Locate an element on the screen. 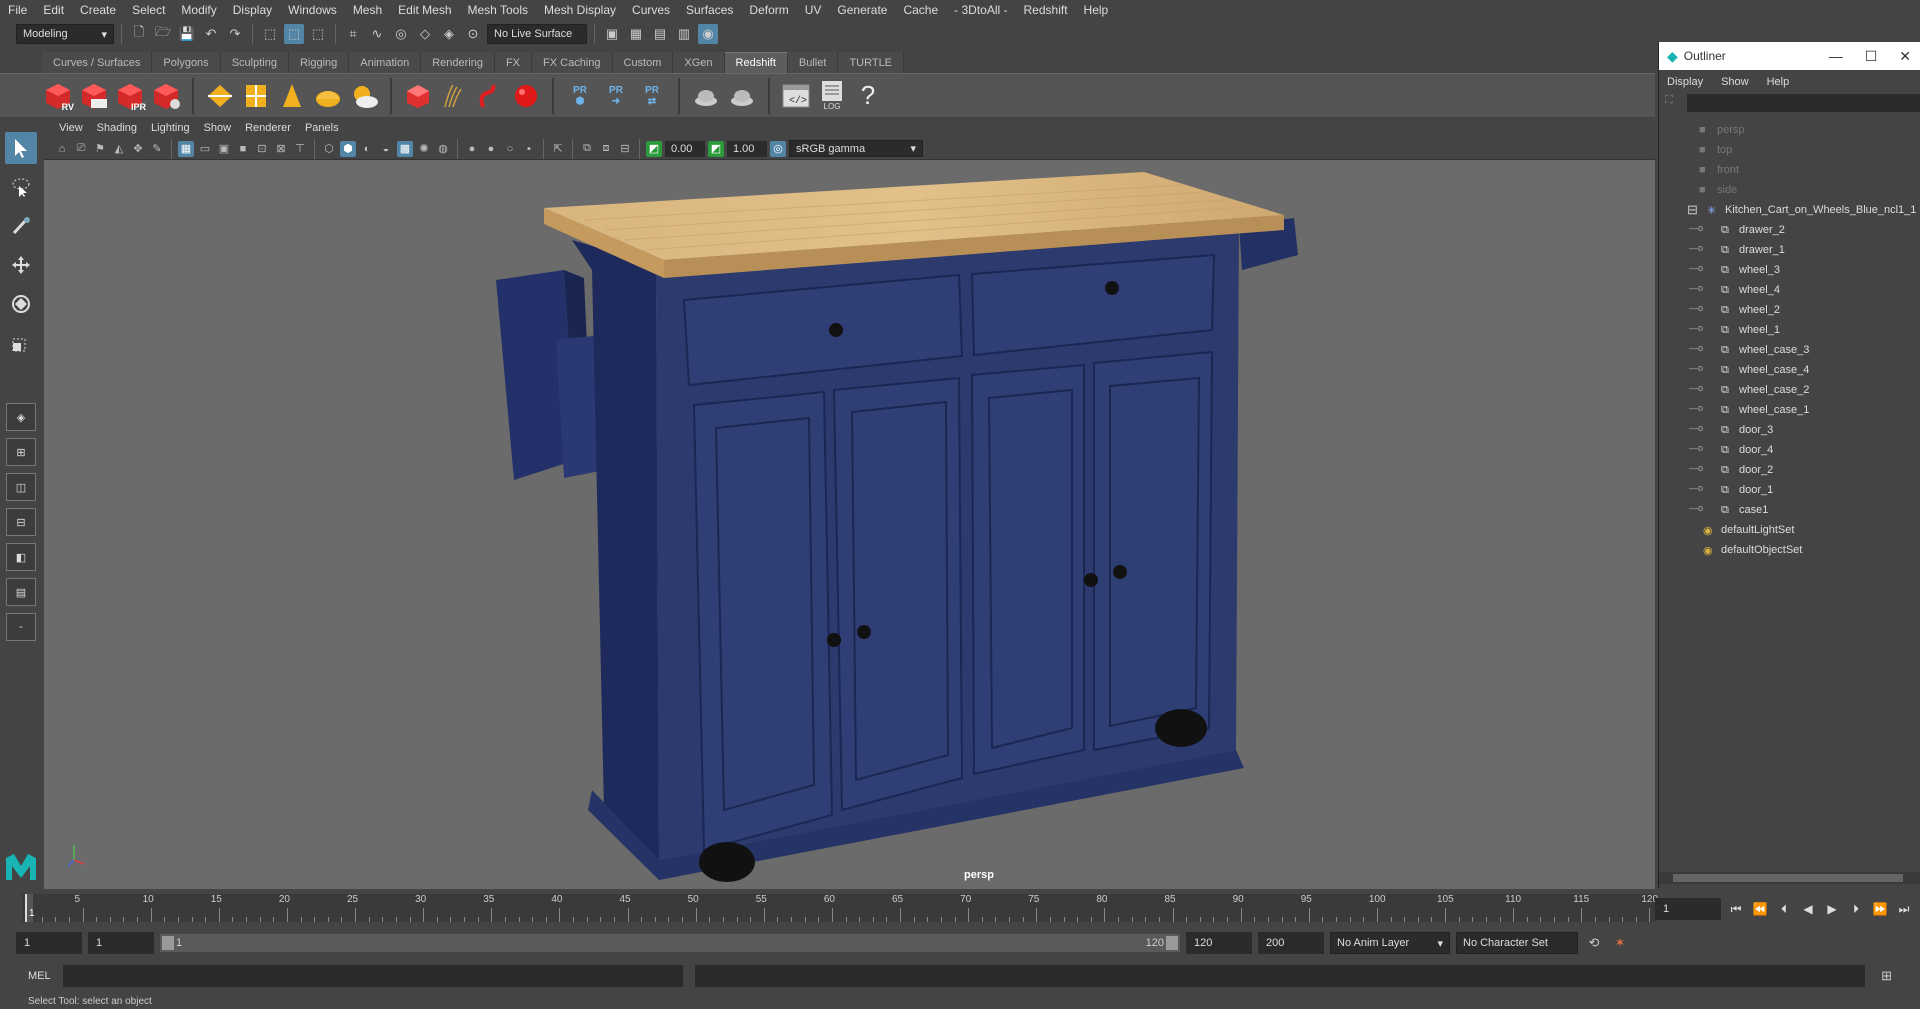  resolution-gate-icon: ▣ is located at coordinates (224, 149).